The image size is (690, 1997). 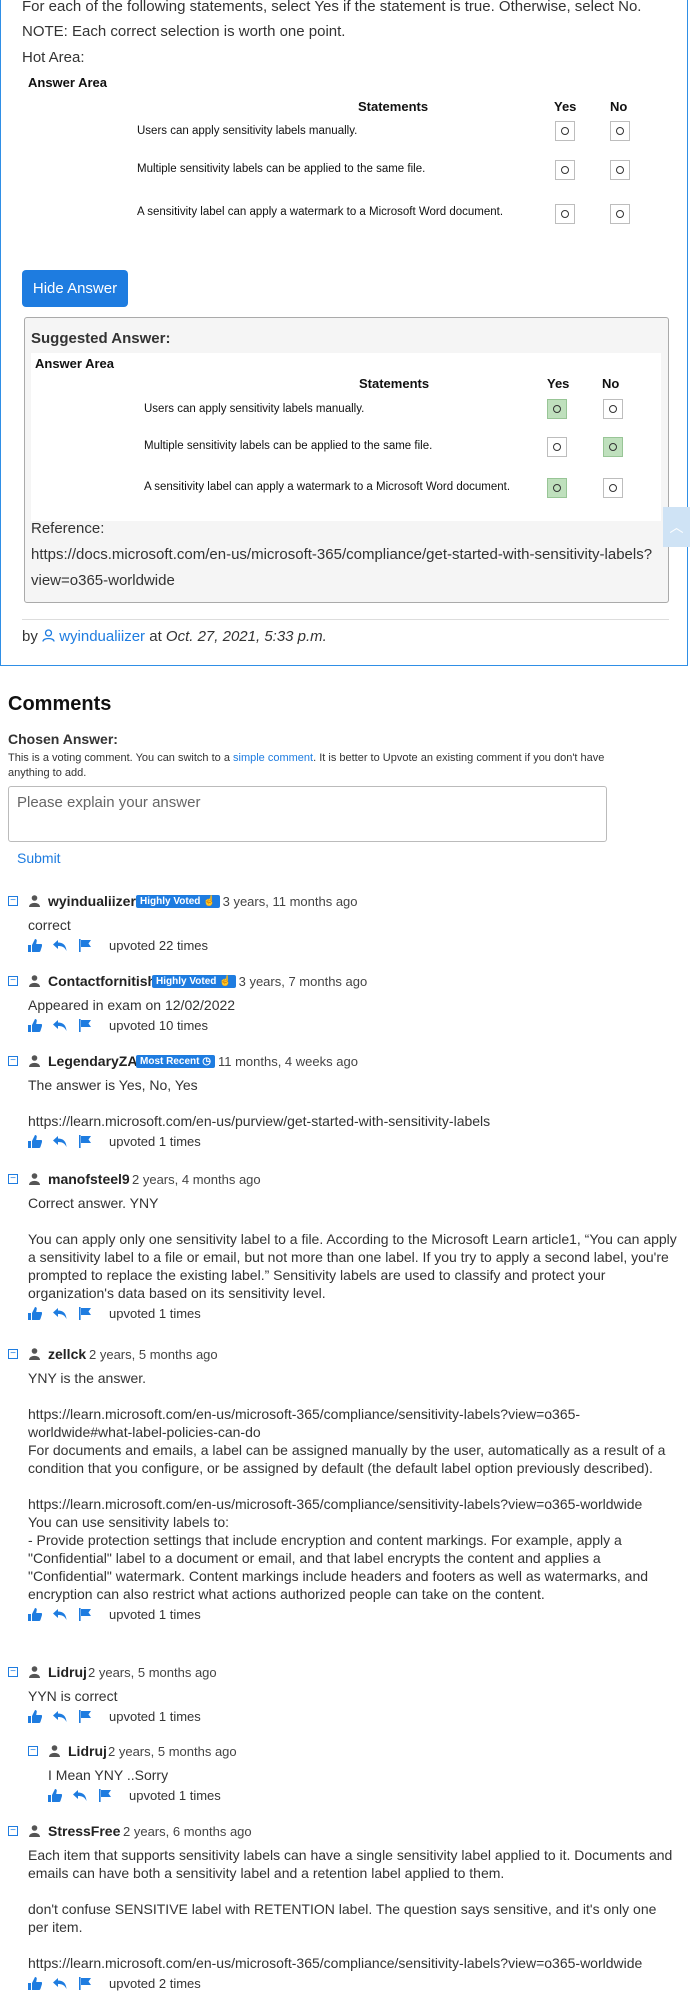 I want to click on comment-actions: upvoted 2 times, so click(x=354, y=1986).